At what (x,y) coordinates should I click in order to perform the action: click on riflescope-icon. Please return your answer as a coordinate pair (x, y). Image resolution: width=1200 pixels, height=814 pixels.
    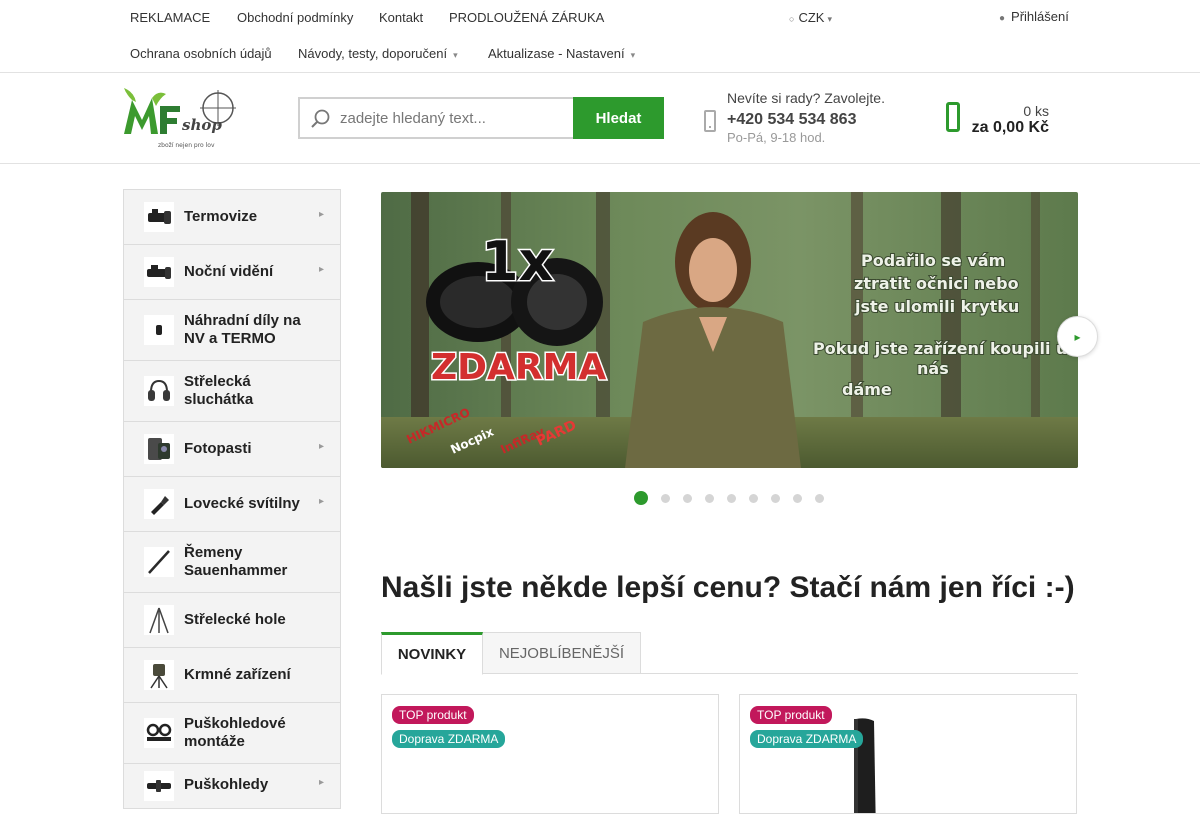
    Looking at the image, I should click on (159, 786).